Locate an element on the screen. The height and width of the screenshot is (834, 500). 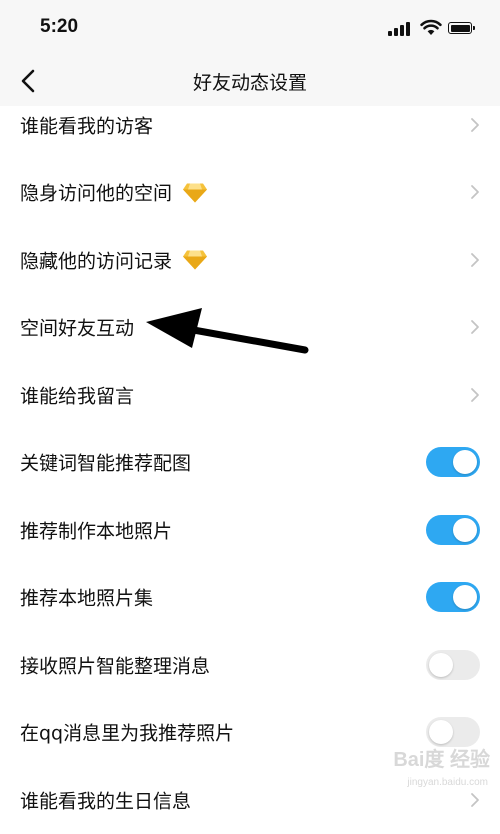
settings-row-text: 推荐制作本地照片 is located at coordinates (96, 531).